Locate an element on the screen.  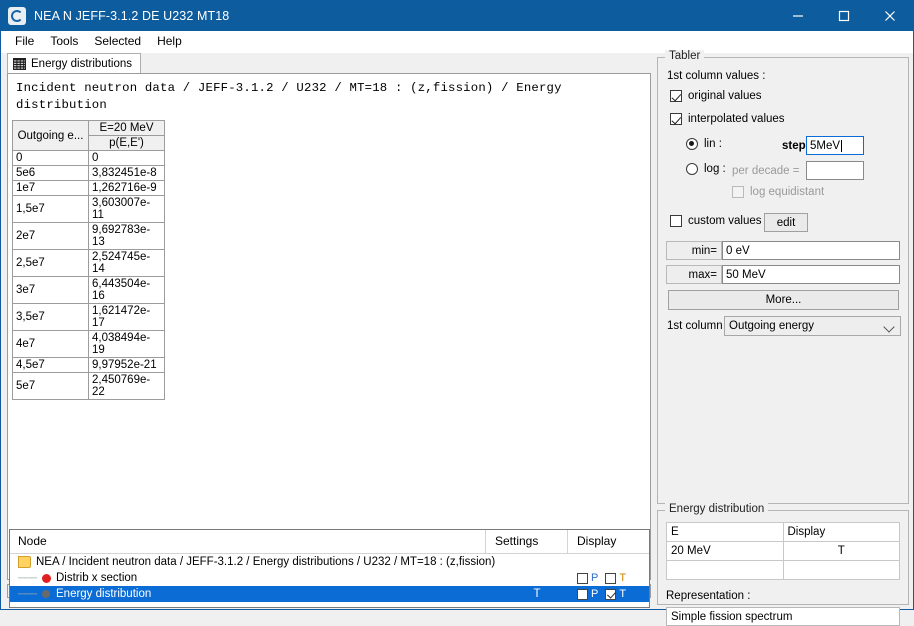
ed-header-e: E is located at coordinates (725, 532).